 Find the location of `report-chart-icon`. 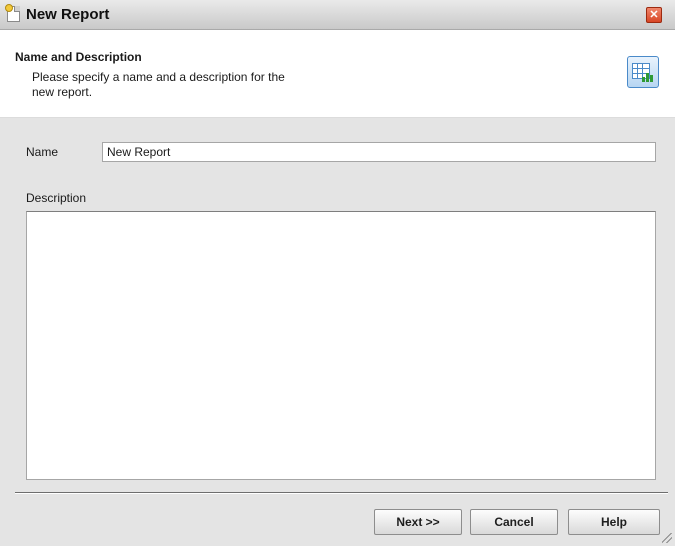

report-chart-icon is located at coordinates (643, 72).